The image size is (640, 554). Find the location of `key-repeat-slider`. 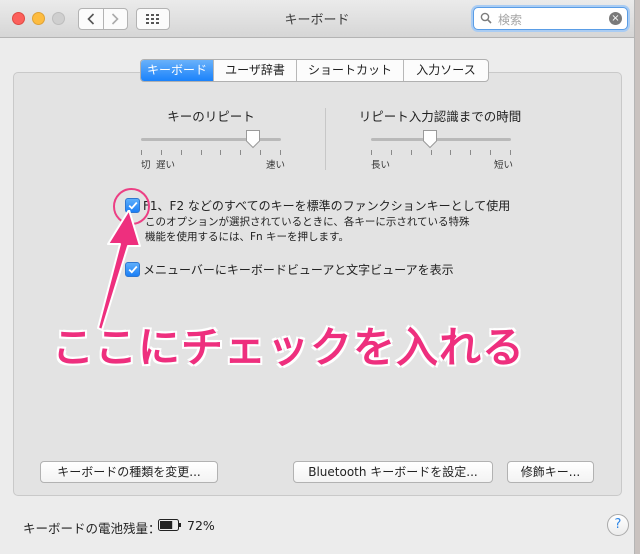

key-repeat-slider is located at coordinates (211, 143).